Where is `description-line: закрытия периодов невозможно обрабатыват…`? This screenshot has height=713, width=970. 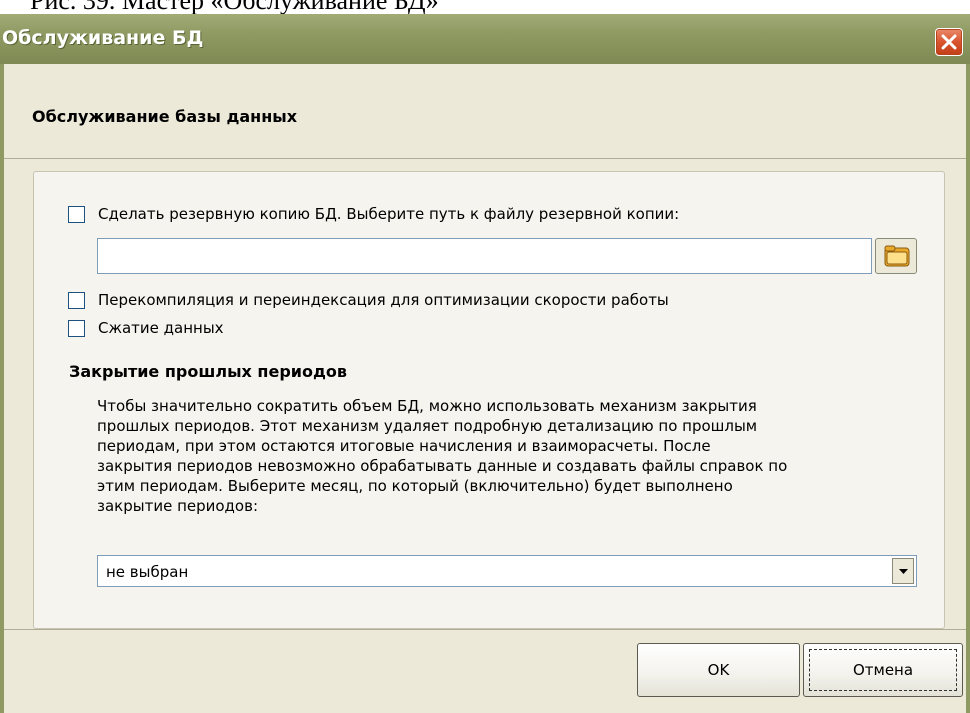 description-line: закрытия периодов невозможно обрабатыват… is located at coordinates (442, 466).